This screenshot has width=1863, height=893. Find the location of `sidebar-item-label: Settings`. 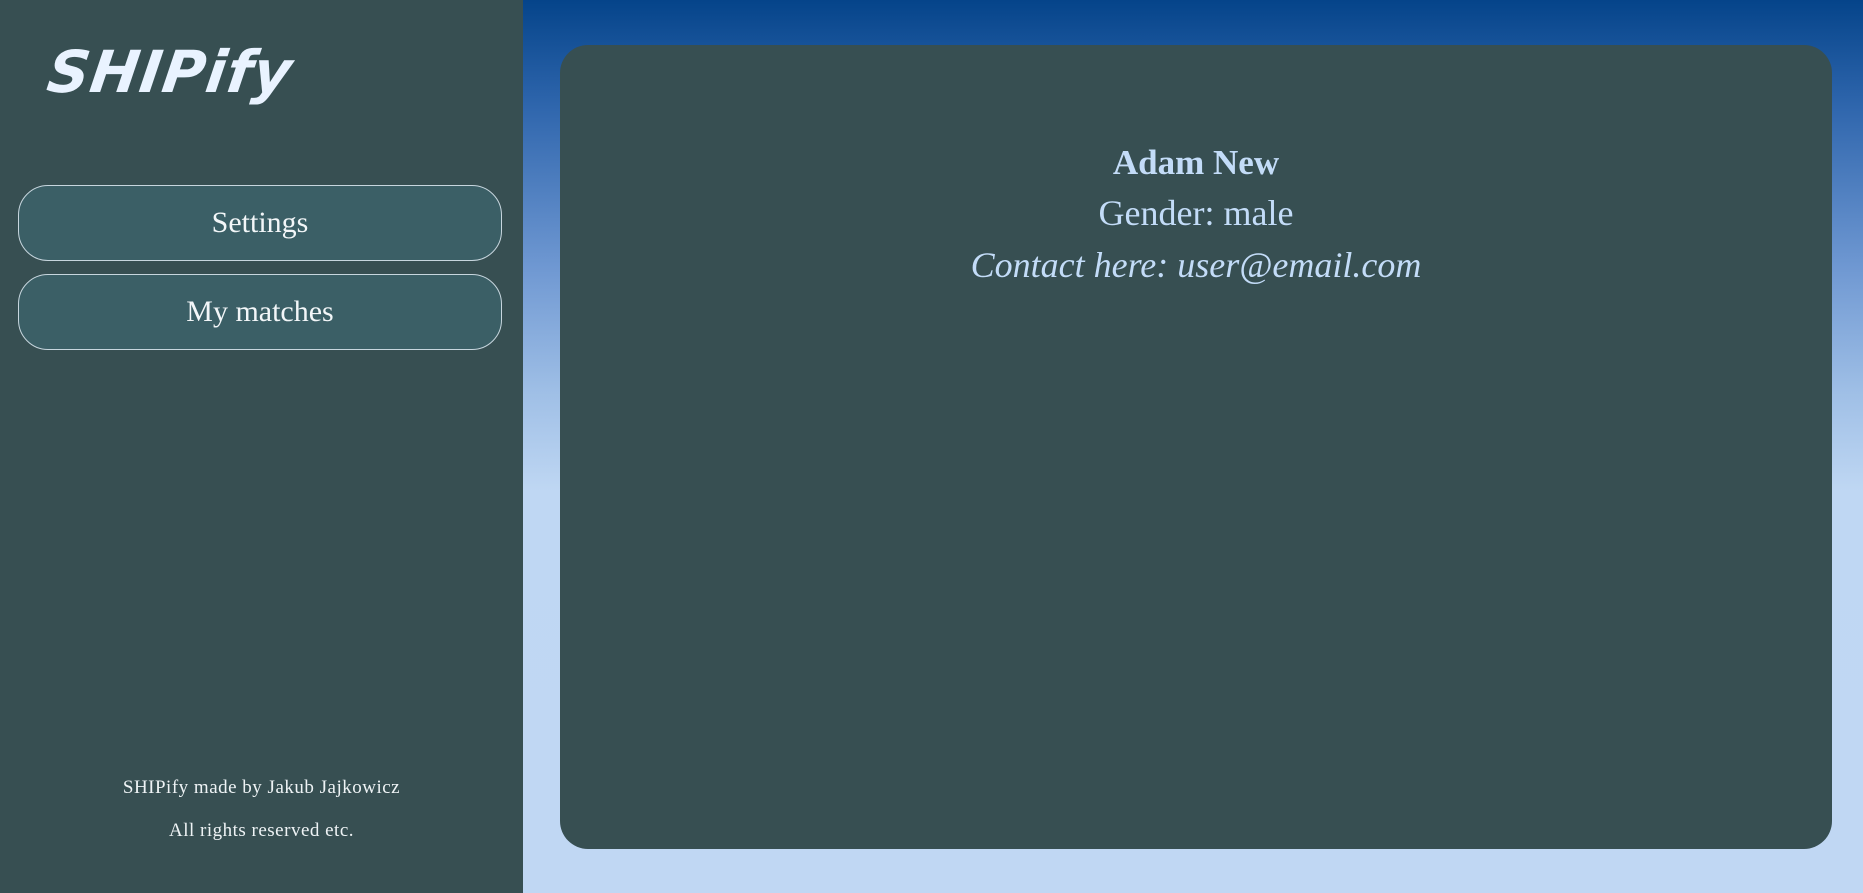

sidebar-item-label: Settings is located at coordinates (260, 222).